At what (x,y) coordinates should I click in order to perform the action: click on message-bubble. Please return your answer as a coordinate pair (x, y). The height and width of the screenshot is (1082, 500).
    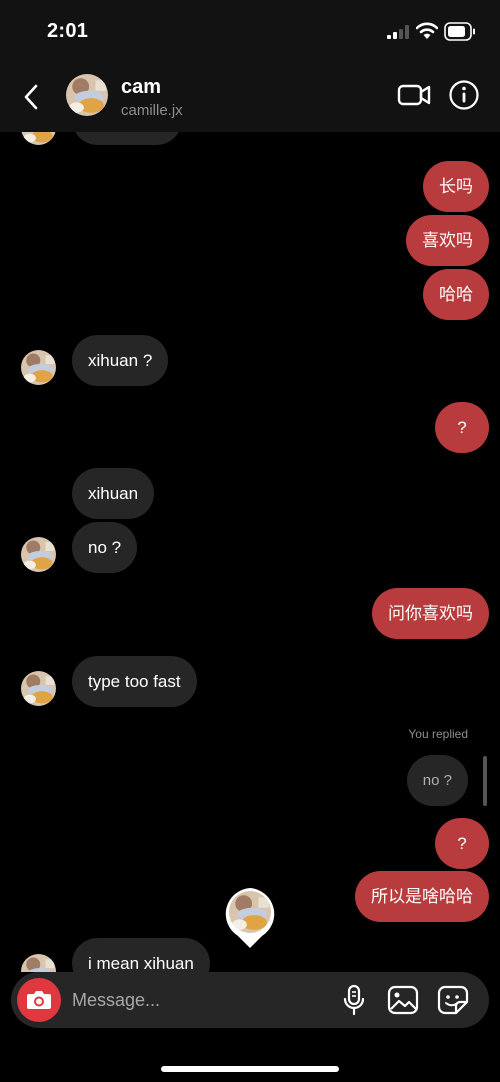
    Looking at the image, I should click on (127, 138).